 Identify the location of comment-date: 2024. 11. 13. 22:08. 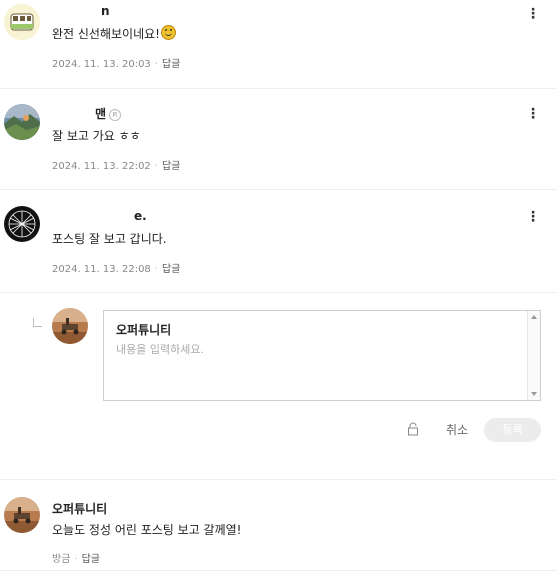
(101, 269).